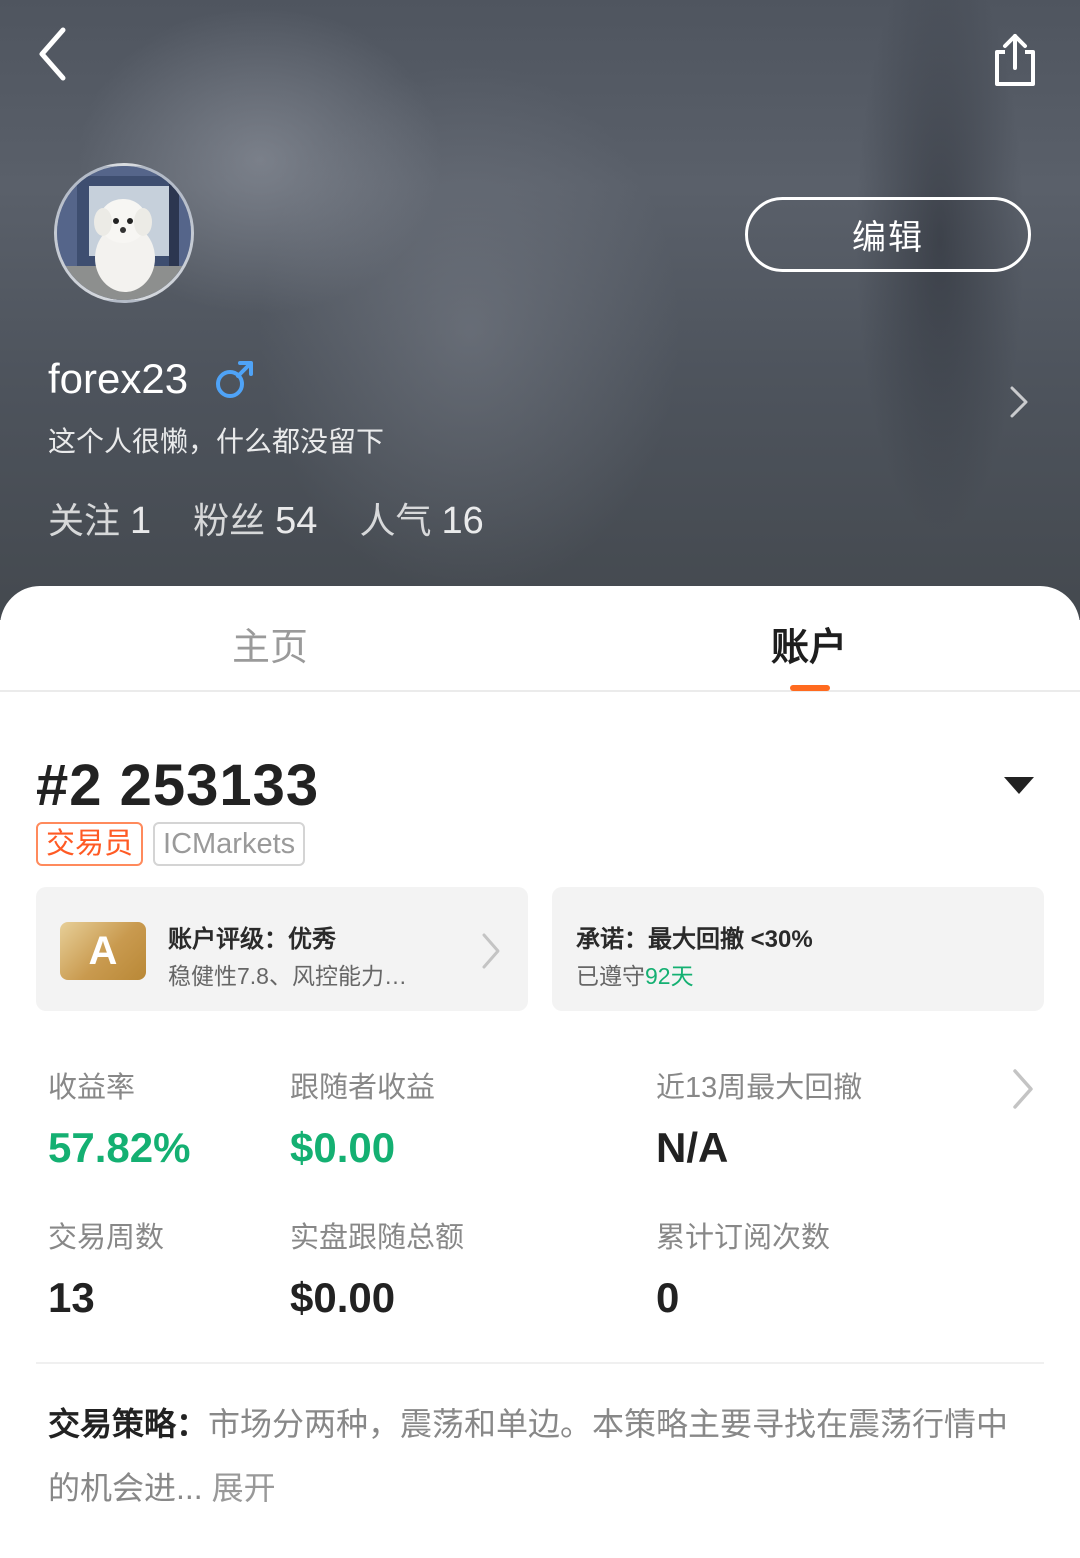 The image size is (1080, 1558). What do you see at coordinates (462, 521) in the screenshot?
I see `stat-value: 16` at bounding box center [462, 521].